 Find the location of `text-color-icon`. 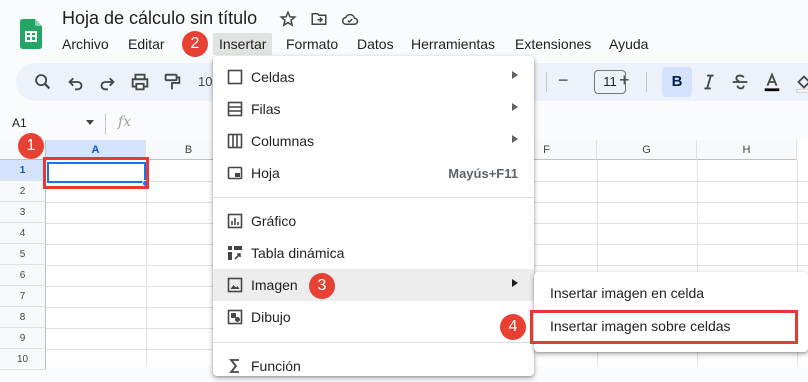

text-color-icon is located at coordinates (772, 82).